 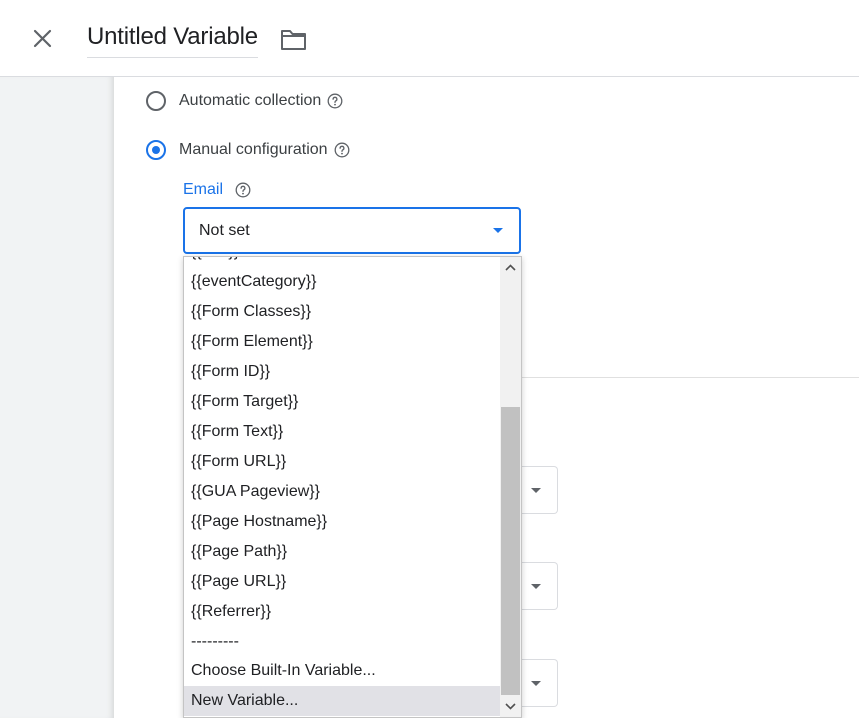 I want to click on list-item: {{Page Path}}, so click(x=342, y=552).